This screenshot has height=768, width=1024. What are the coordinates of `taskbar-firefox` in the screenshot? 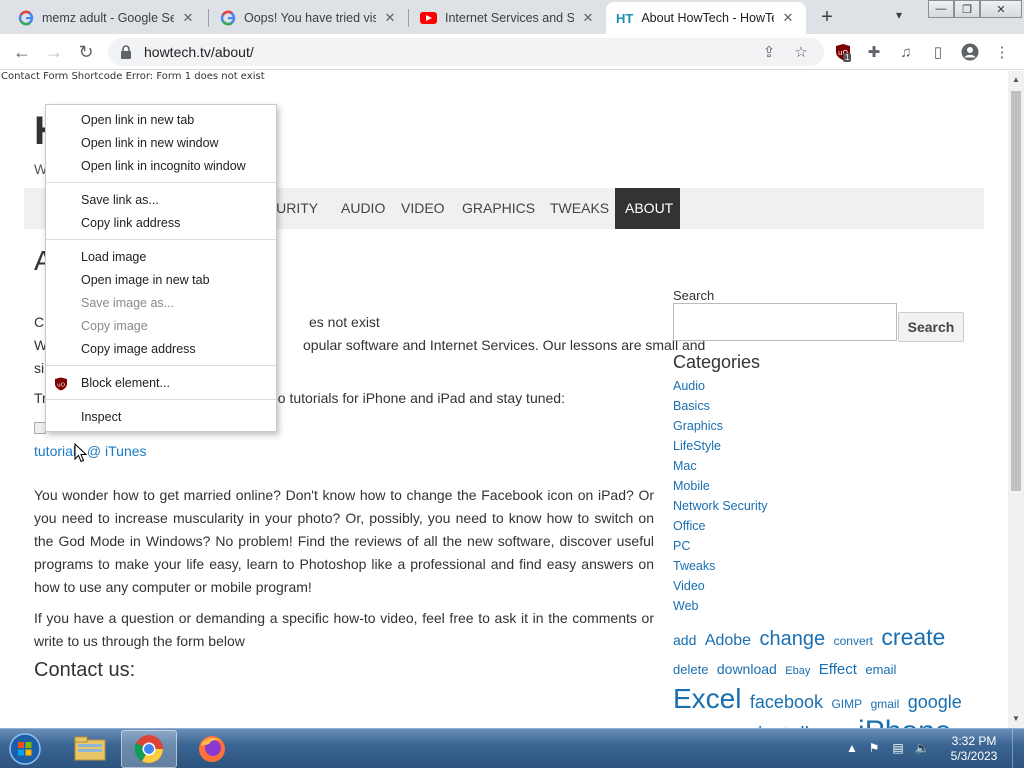 It's located at (212, 749).